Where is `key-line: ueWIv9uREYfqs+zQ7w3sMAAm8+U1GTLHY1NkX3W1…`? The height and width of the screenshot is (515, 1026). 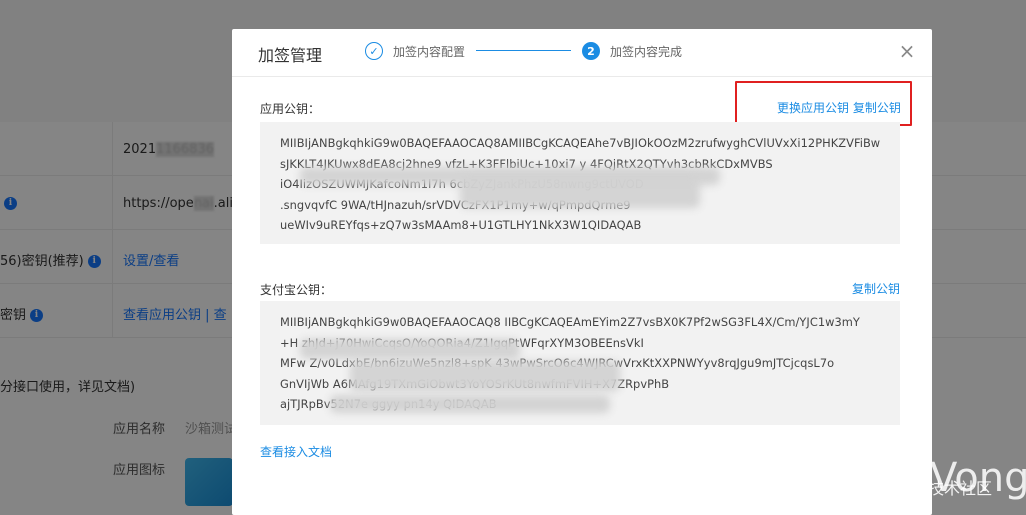
key-line: ueWIv9uREYfqs+zQ7w3sMAAm8+U1GTLHY1NkX3W1… is located at coordinates (461, 225).